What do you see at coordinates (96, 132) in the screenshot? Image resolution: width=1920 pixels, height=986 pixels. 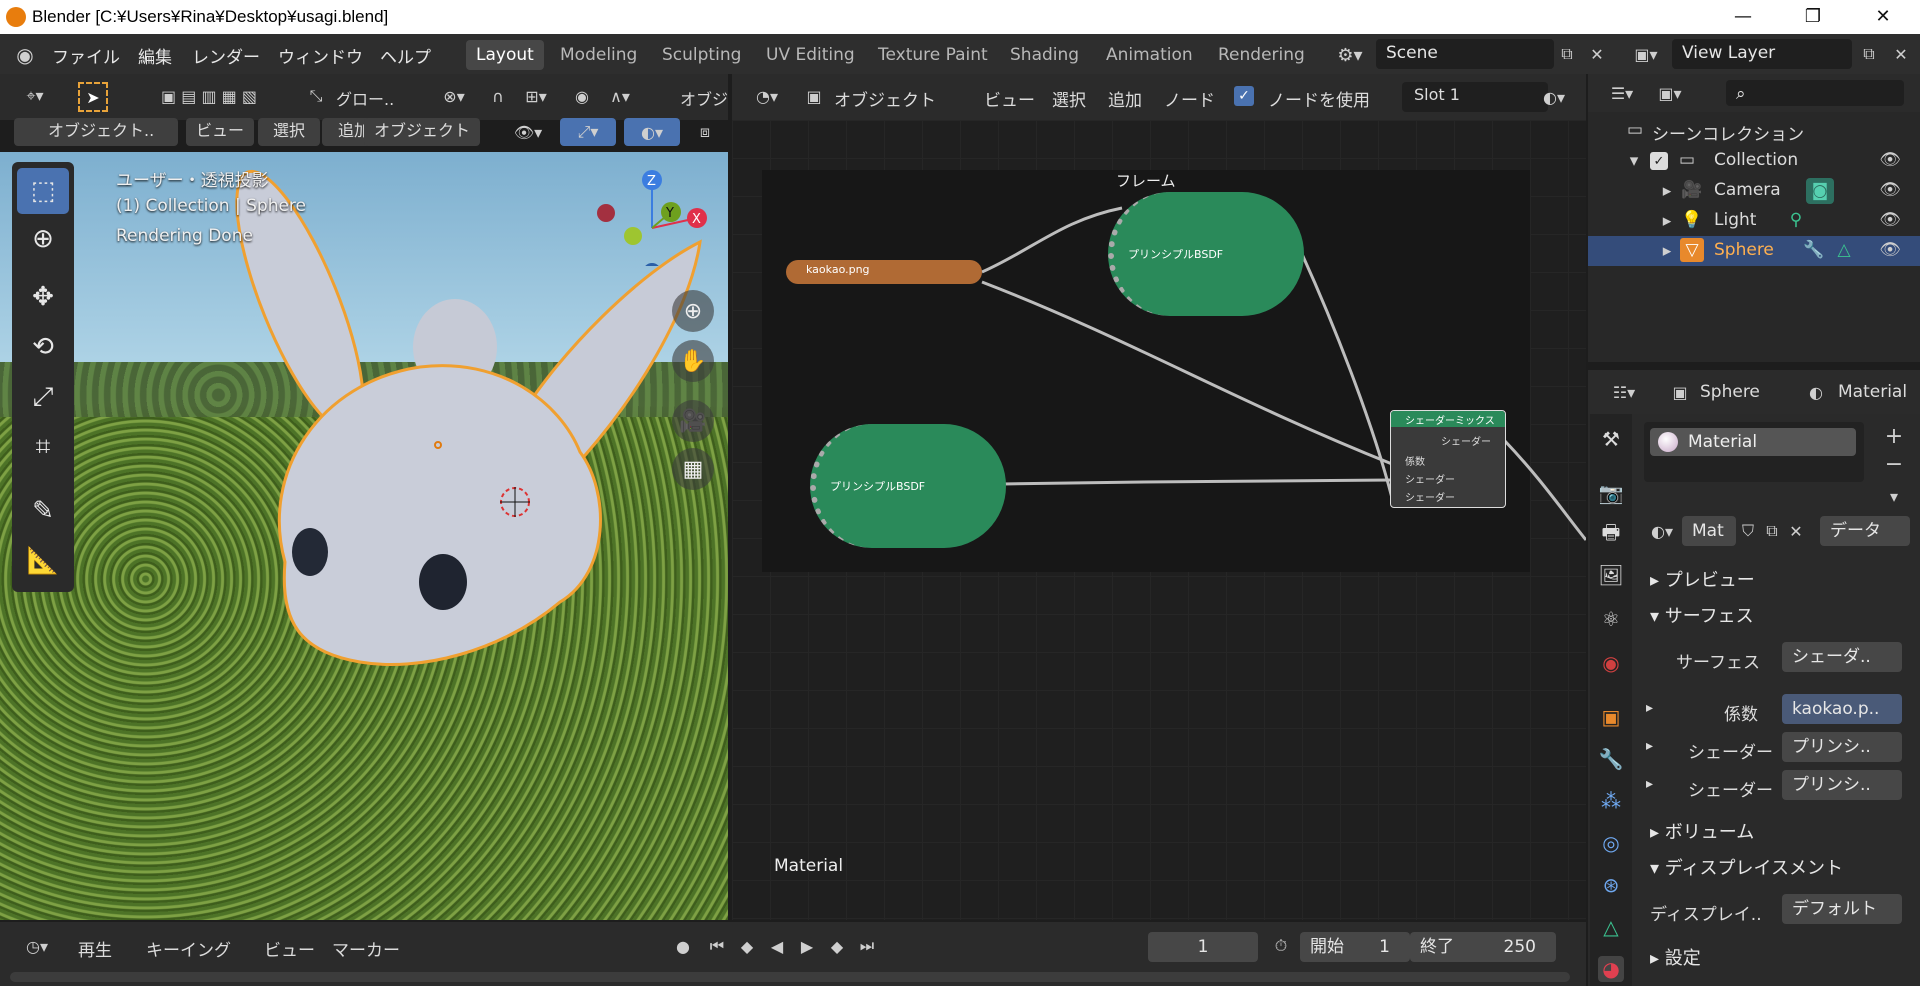 I see `mode-dropdown: オブジェクト..` at bounding box center [96, 132].